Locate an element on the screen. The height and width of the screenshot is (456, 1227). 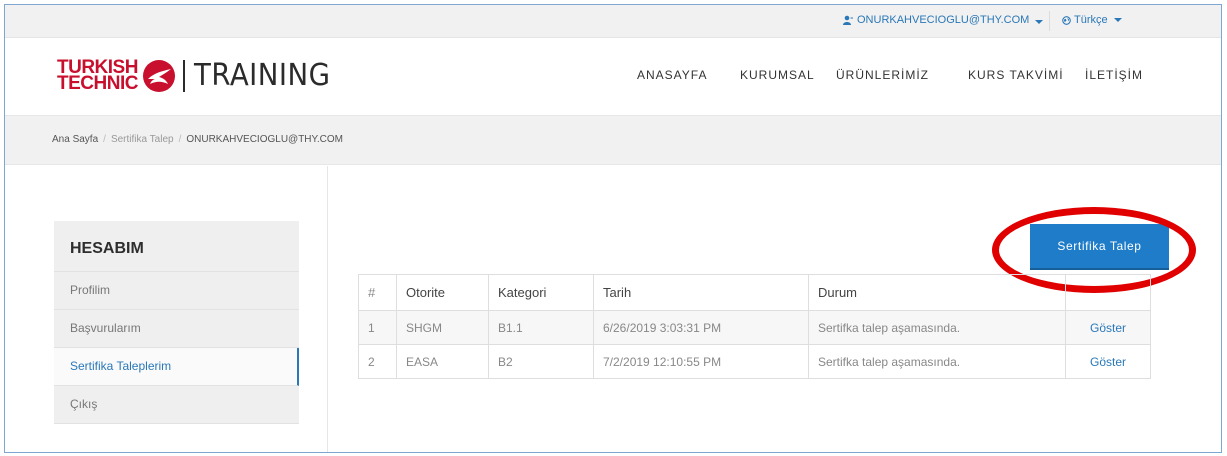
language-selector: Türkçe is located at coordinates (1092, 20).